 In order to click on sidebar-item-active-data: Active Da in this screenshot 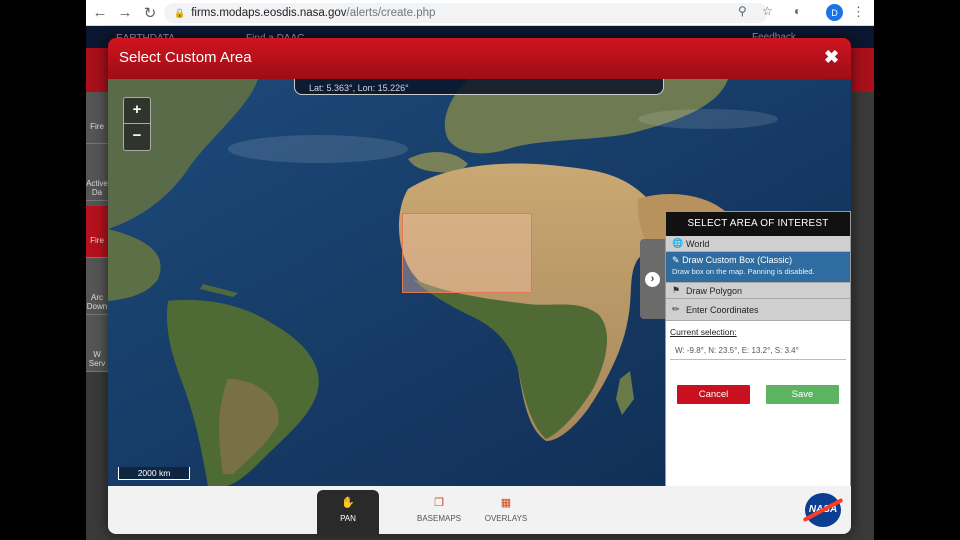, I will do `click(97, 175)`.